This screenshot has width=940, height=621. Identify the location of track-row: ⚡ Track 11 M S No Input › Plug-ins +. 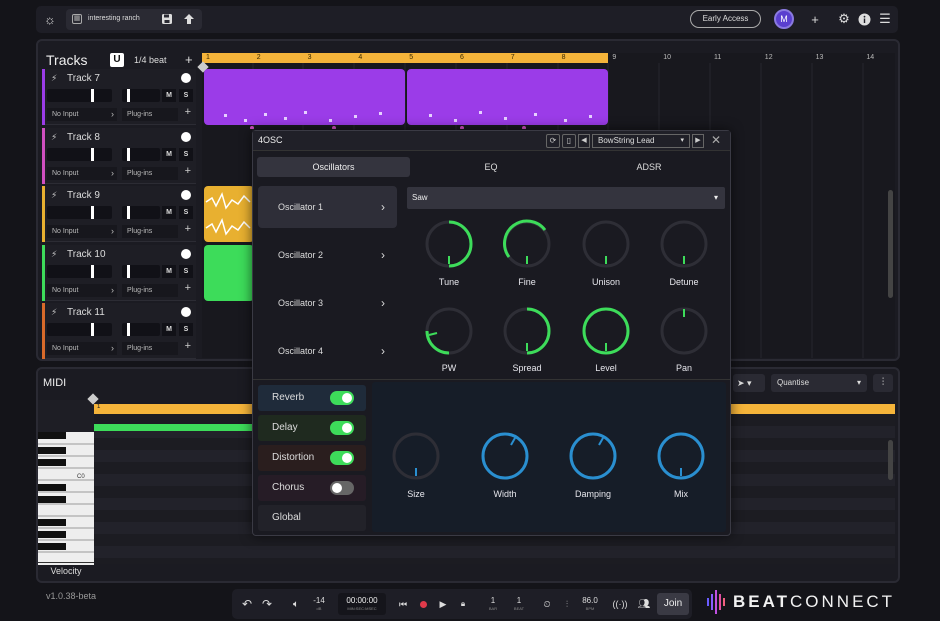
(119, 331).